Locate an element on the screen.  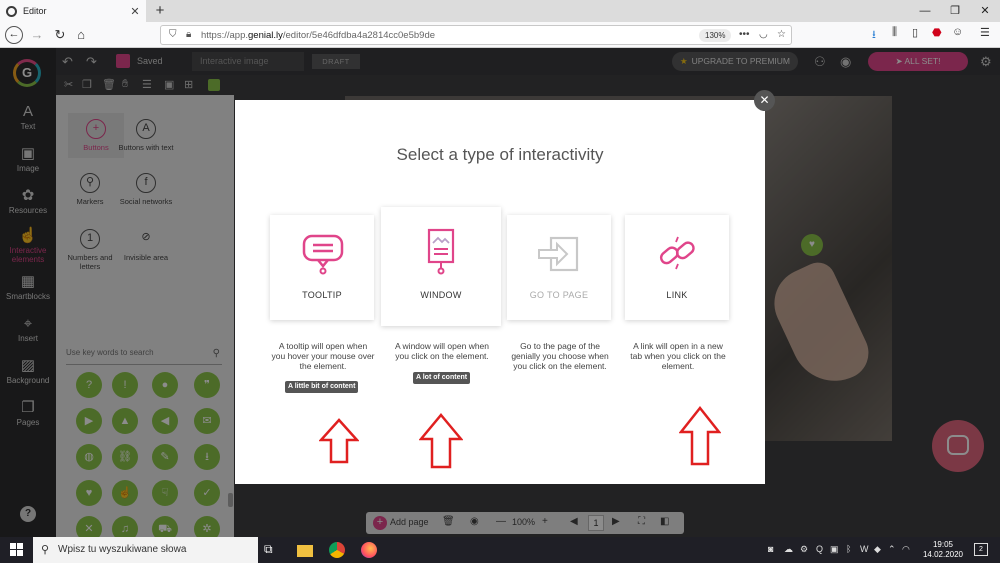
task-view-icon: ⧉ is located at coordinates (272, 550).